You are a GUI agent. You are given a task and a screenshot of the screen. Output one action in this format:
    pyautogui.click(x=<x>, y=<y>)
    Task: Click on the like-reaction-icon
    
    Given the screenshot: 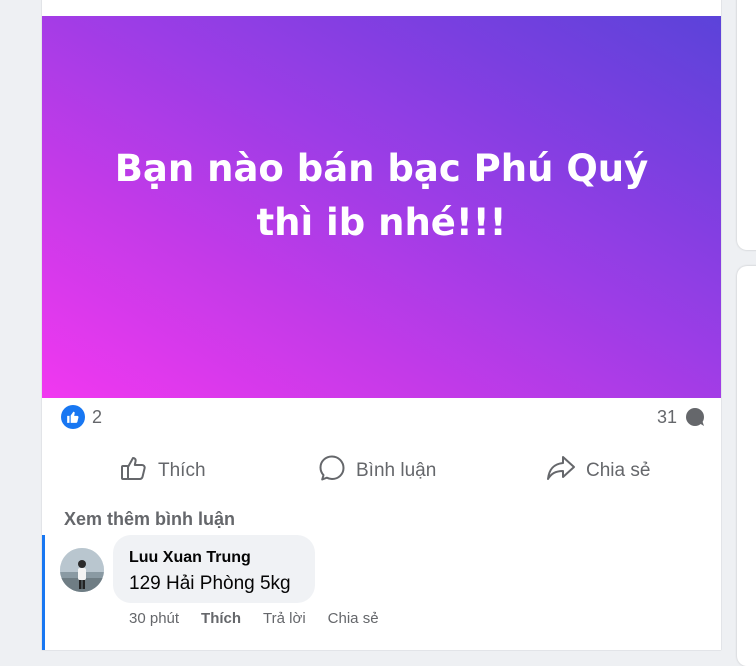 What is the action you would take?
    pyautogui.click(x=73, y=417)
    